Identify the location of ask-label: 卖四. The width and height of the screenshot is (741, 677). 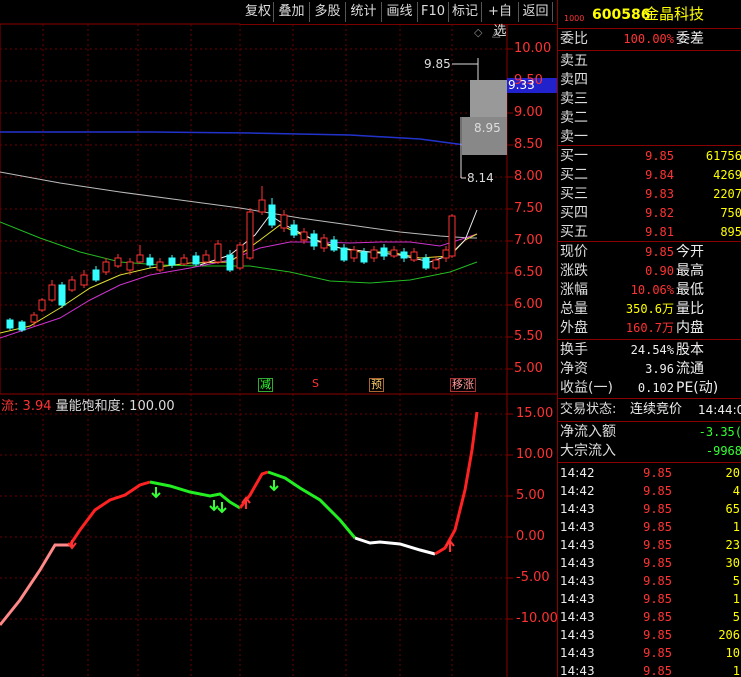
(574, 80).